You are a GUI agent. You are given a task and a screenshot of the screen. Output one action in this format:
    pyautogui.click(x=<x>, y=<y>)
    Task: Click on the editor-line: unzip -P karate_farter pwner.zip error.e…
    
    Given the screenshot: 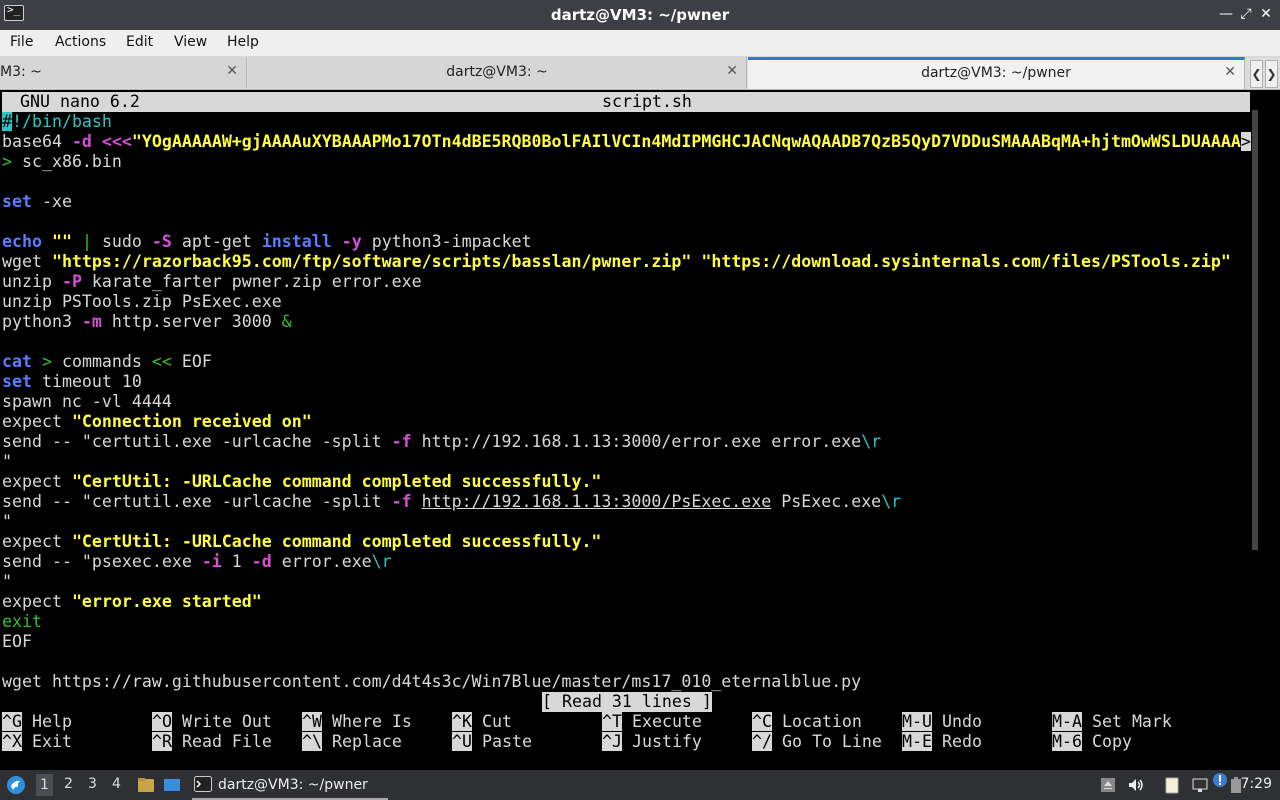 What is the action you would take?
    pyautogui.click(x=212, y=281)
    